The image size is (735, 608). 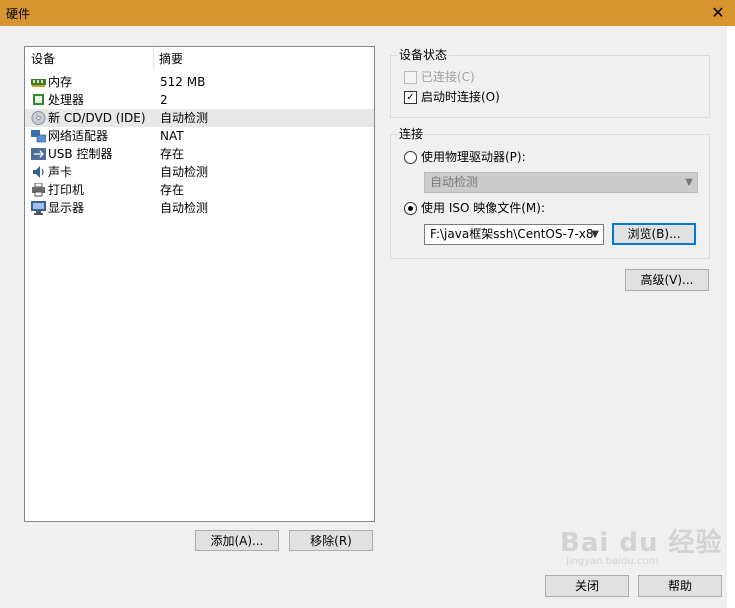 What do you see at coordinates (38, 208) in the screenshot?
I see `display-icon` at bounding box center [38, 208].